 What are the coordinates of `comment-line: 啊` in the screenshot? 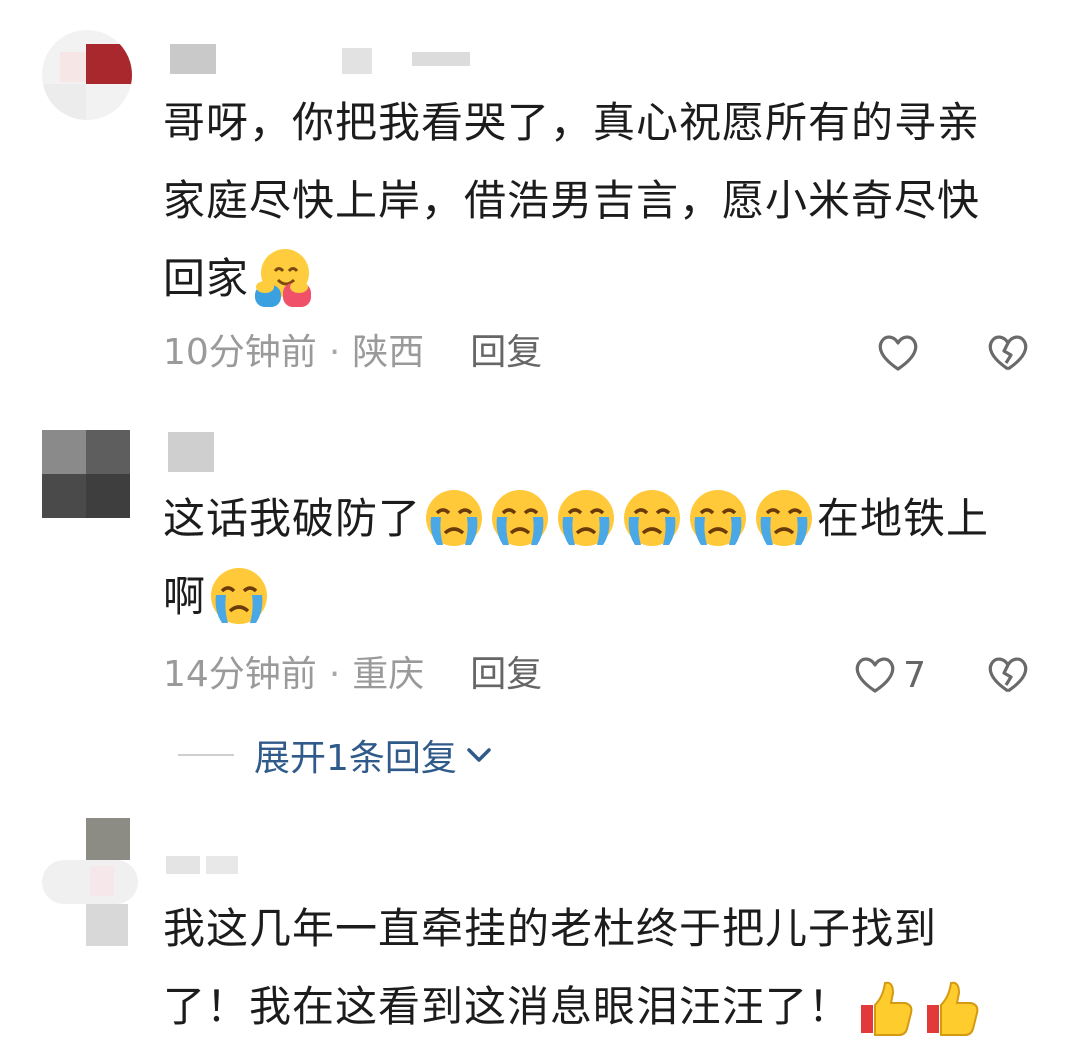 It's located at (185, 596).